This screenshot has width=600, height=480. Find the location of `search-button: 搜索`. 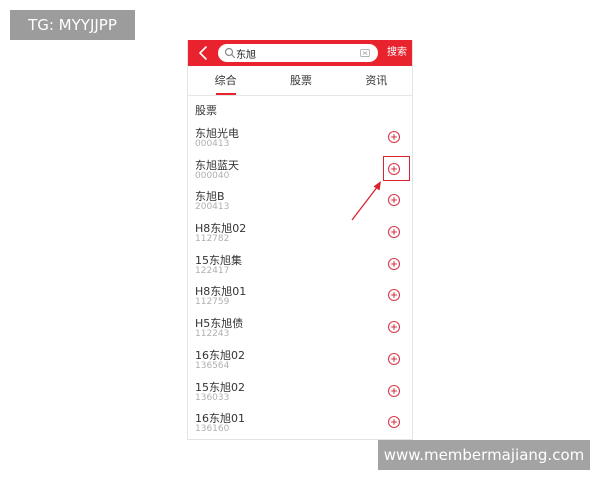

search-button: 搜索 is located at coordinates (397, 53).